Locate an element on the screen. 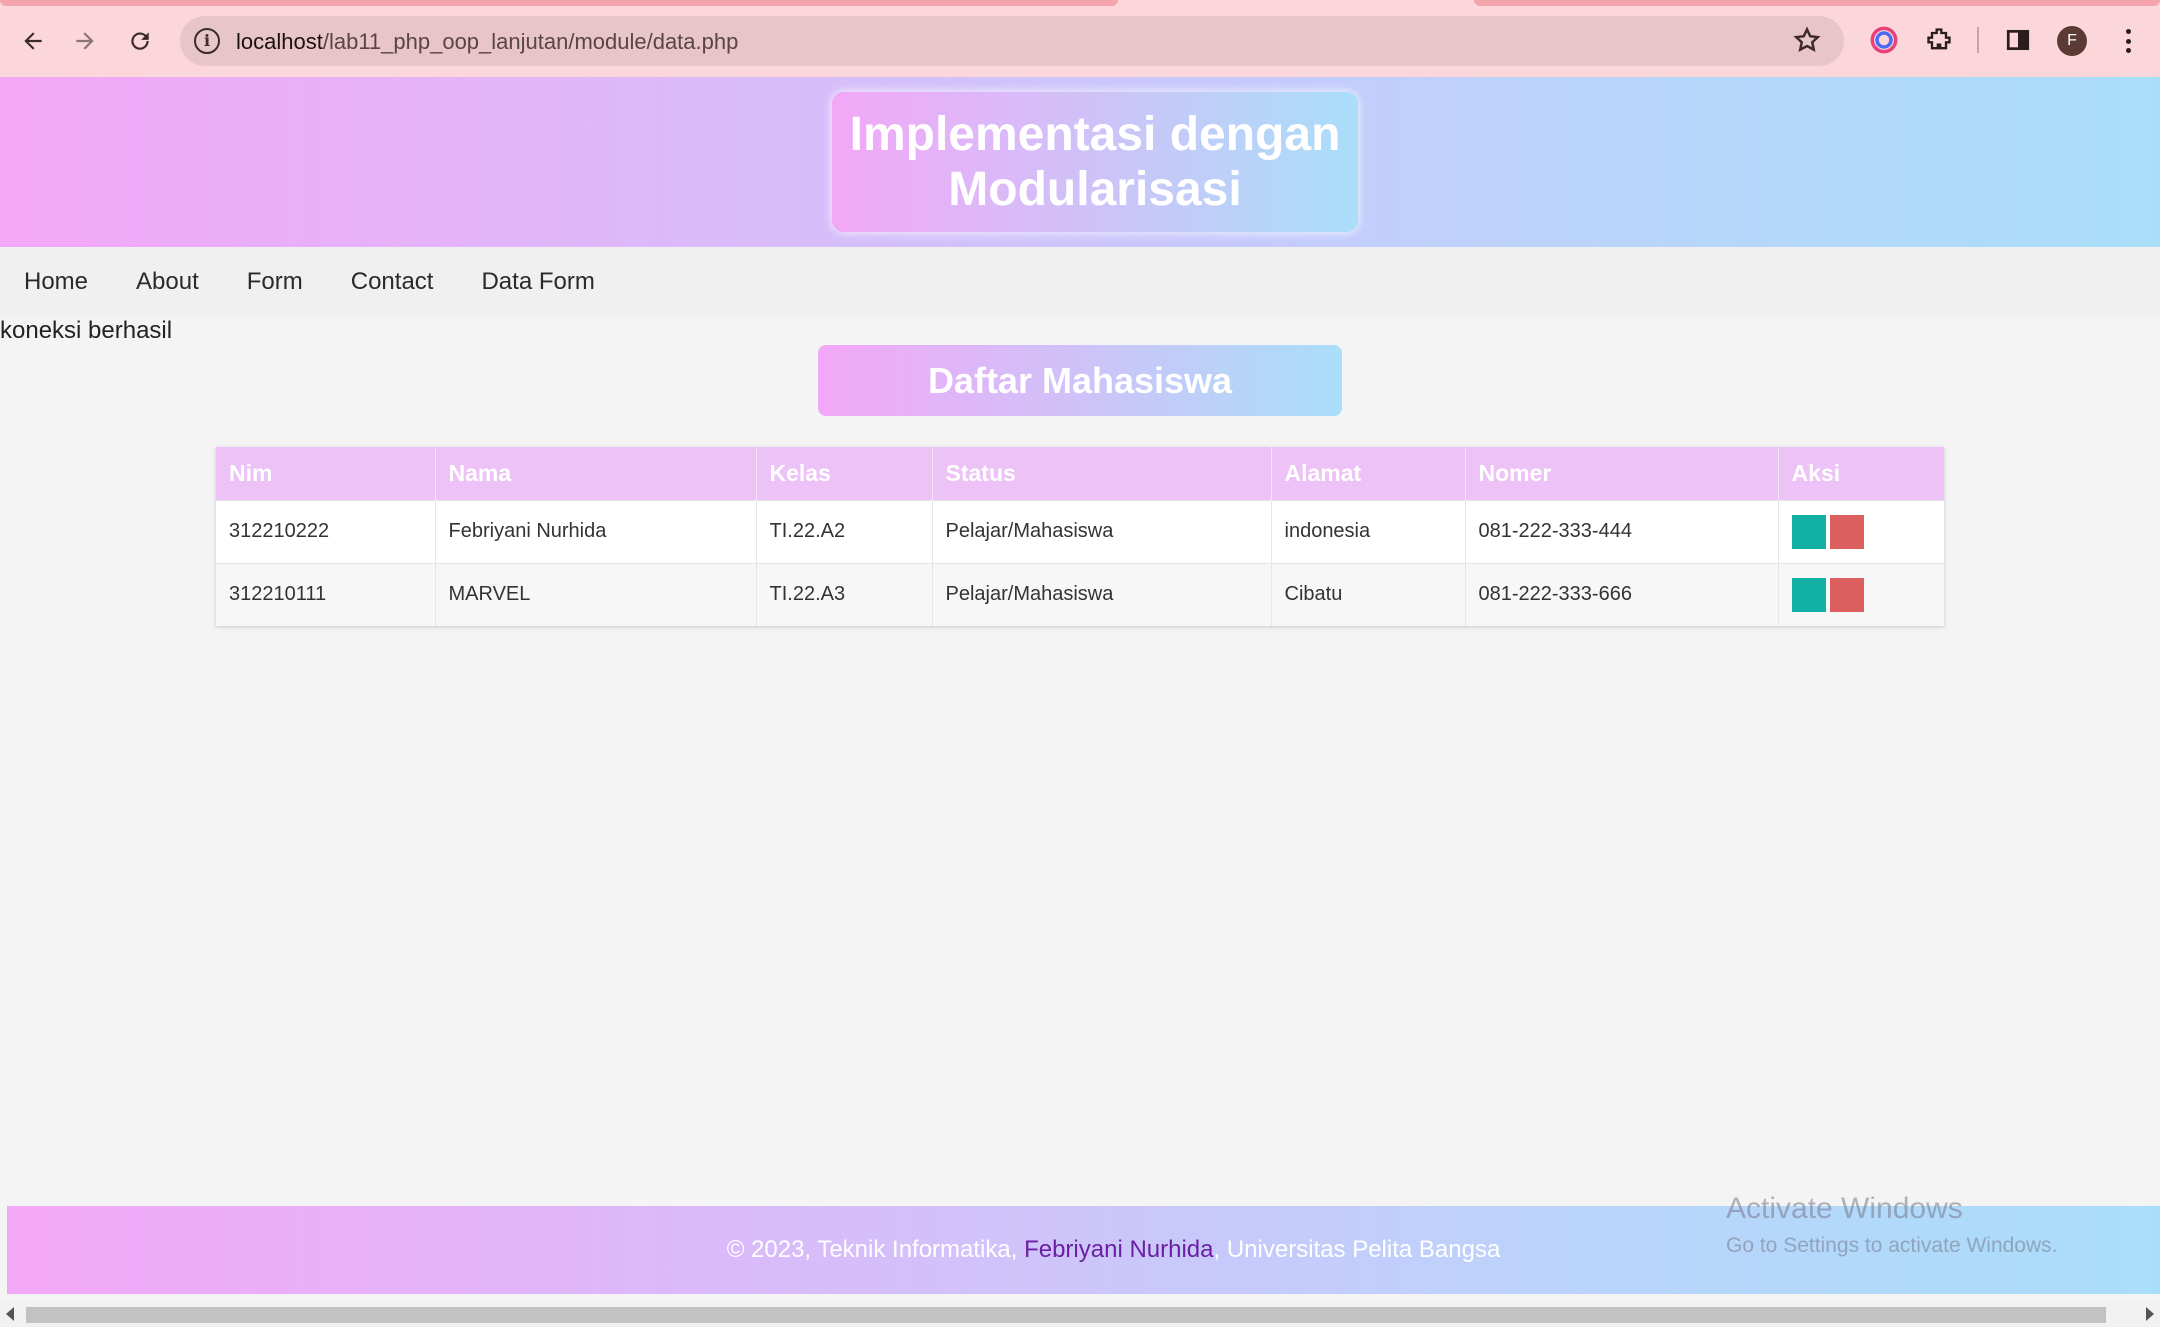 This screenshot has height=1327, width=2160. table-header-row: Nim Nama Kelas Status Alamat Nomer Aksi is located at coordinates (1080, 473).